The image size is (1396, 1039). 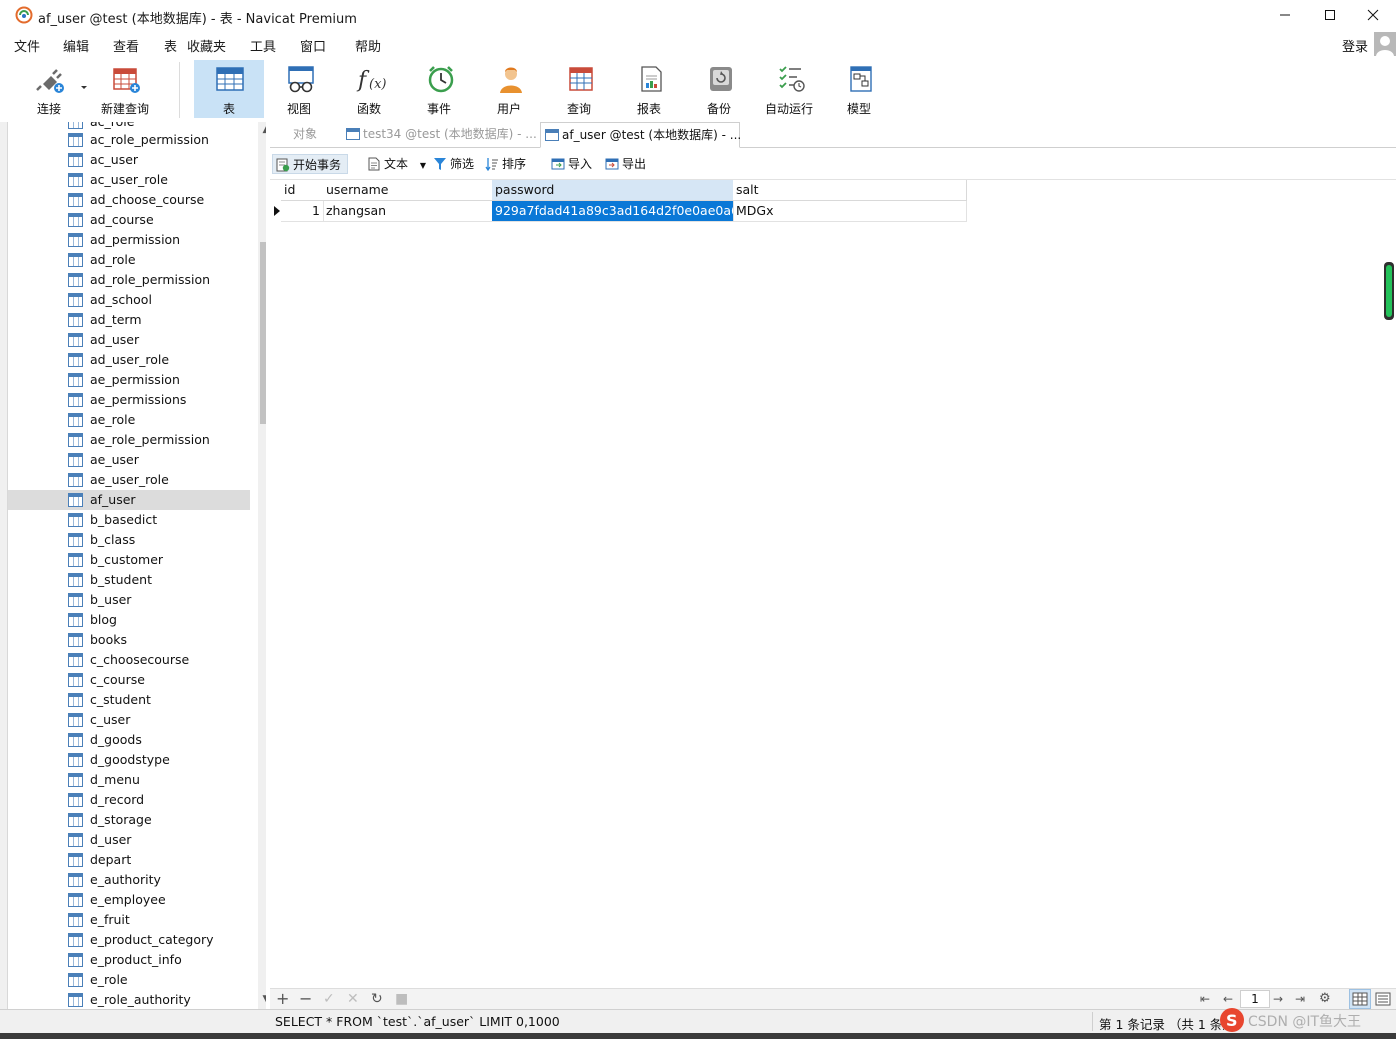 What do you see at coordinates (1278, 999) in the screenshot?
I see `next-page-icon: →` at bounding box center [1278, 999].